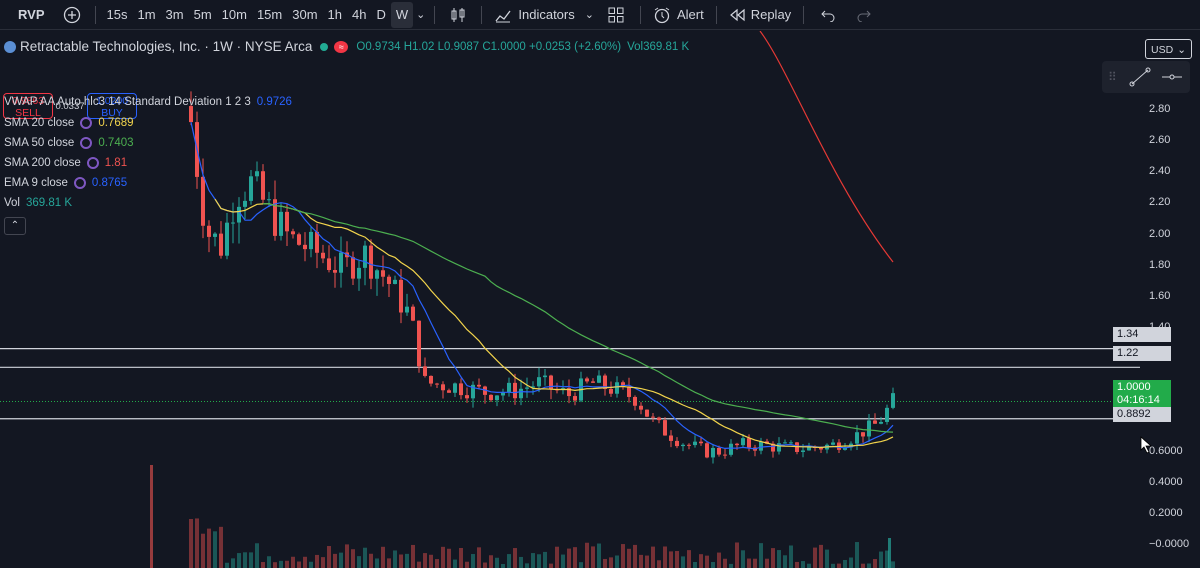 This screenshot has width=1200, height=568. Describe the element at coordinates (203, 15) in the screenshot. I see `timeframe-5m: 5m` at that location.